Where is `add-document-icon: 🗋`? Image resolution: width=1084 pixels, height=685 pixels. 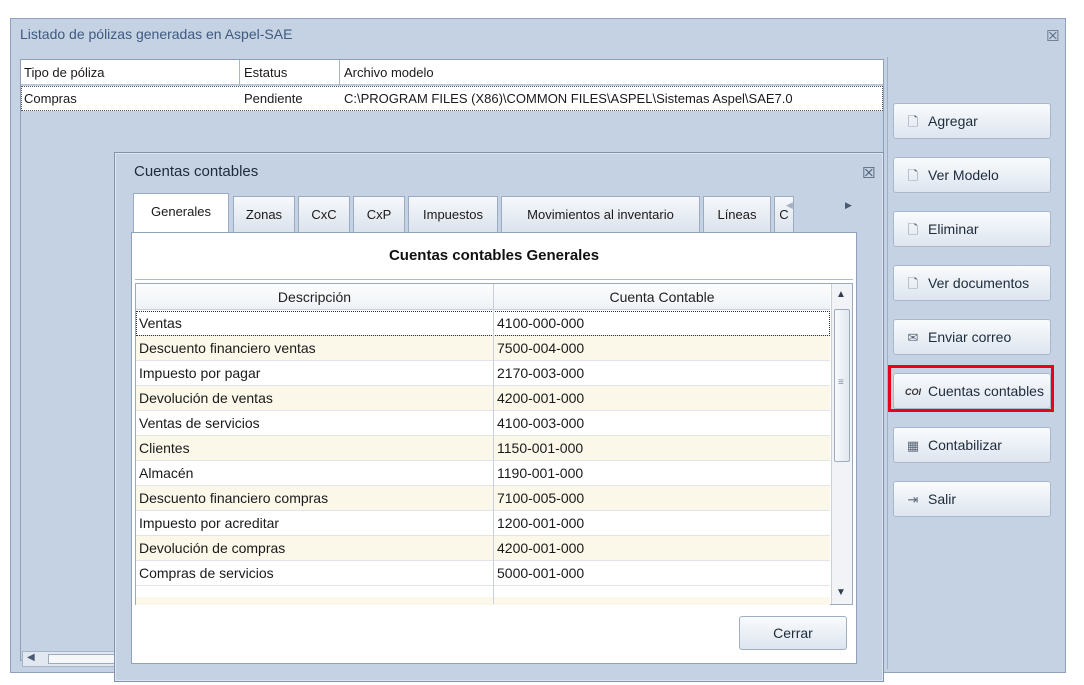
add-document-icon: 🗋 is located at coordinates (913, 121).